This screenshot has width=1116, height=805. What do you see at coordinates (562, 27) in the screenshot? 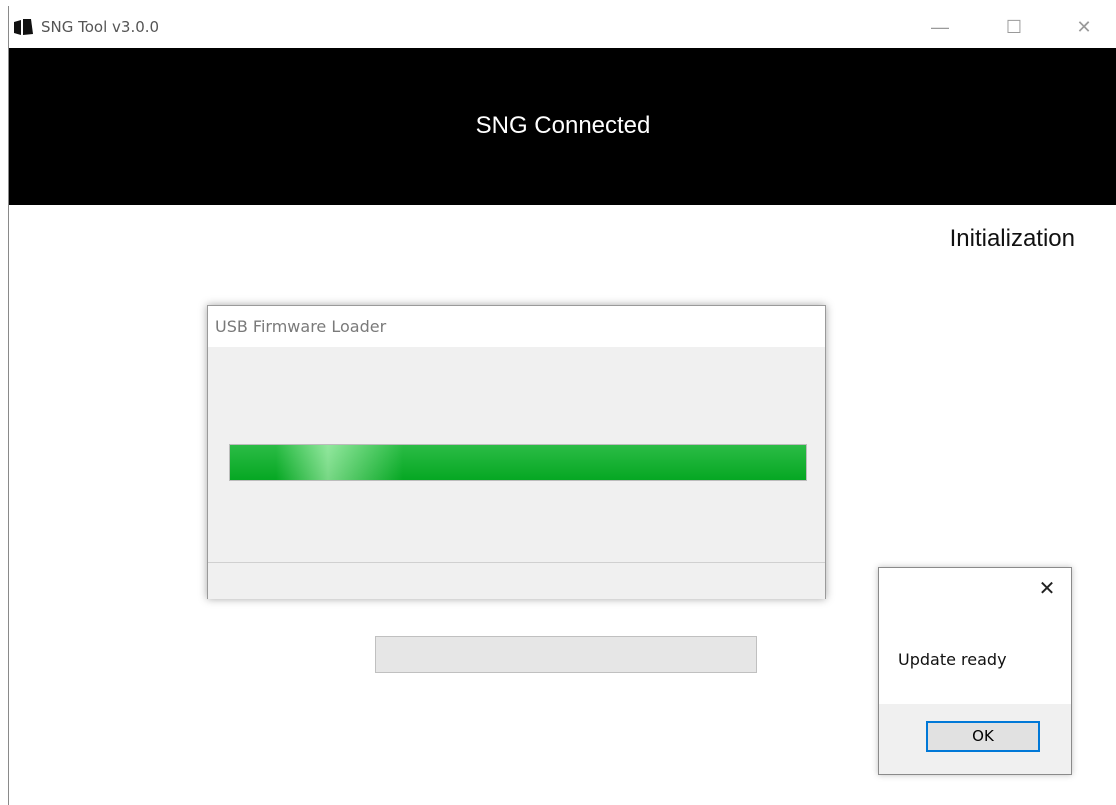
I see `title-bar: SNG Tool v3.0.0 — ☐ ✕` at bounding box center [562, 27].